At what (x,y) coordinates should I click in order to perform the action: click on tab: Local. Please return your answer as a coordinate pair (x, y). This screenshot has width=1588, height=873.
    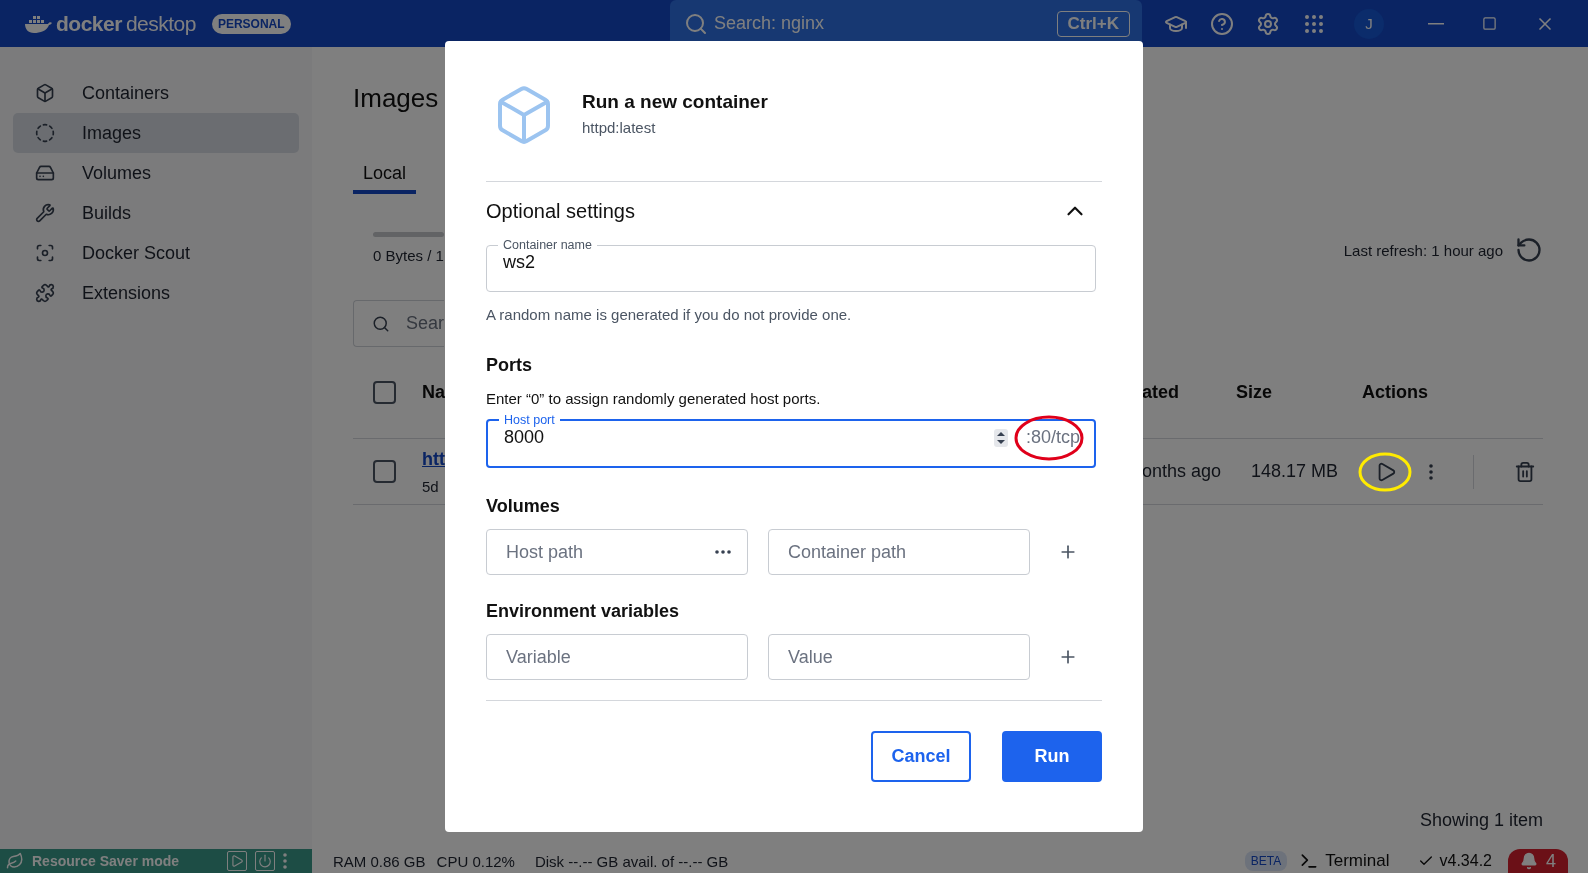
    Looking at the image, I should click on (385, 175).